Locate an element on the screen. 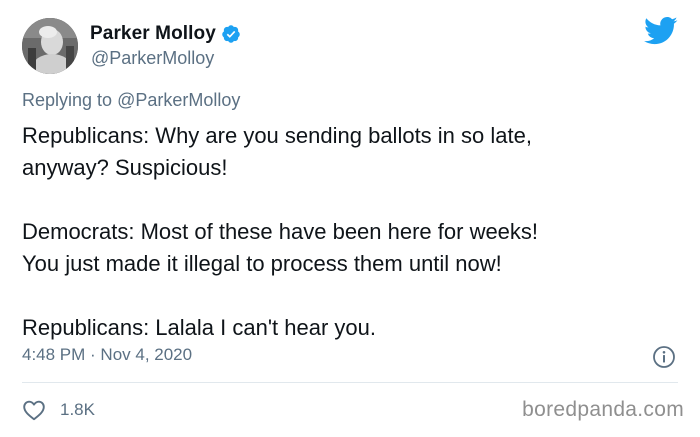  tweet-paragraph: Republicans: Lalala I can't hear you. is located at coordinates (352, 328).